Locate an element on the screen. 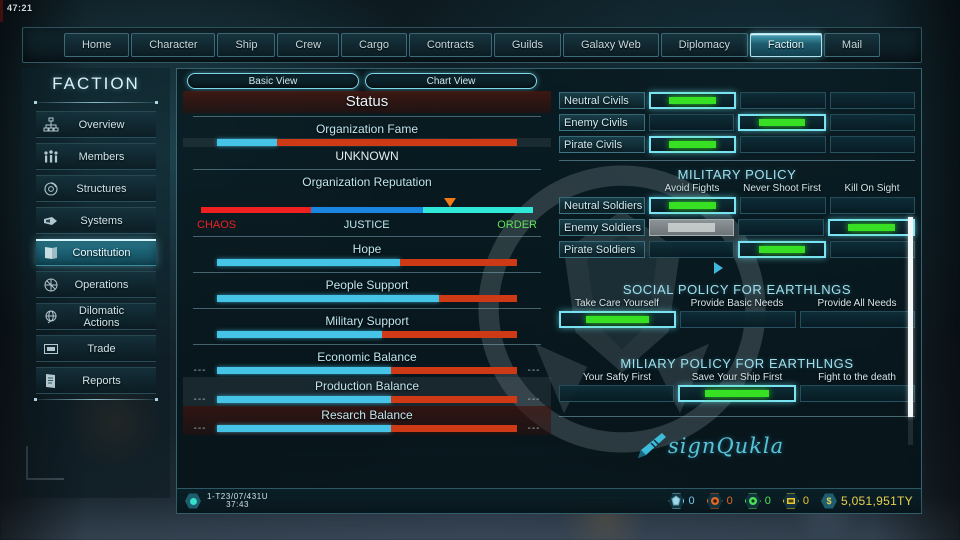  sidebar-item-systems: Systems is located at coordinates (96, 220).